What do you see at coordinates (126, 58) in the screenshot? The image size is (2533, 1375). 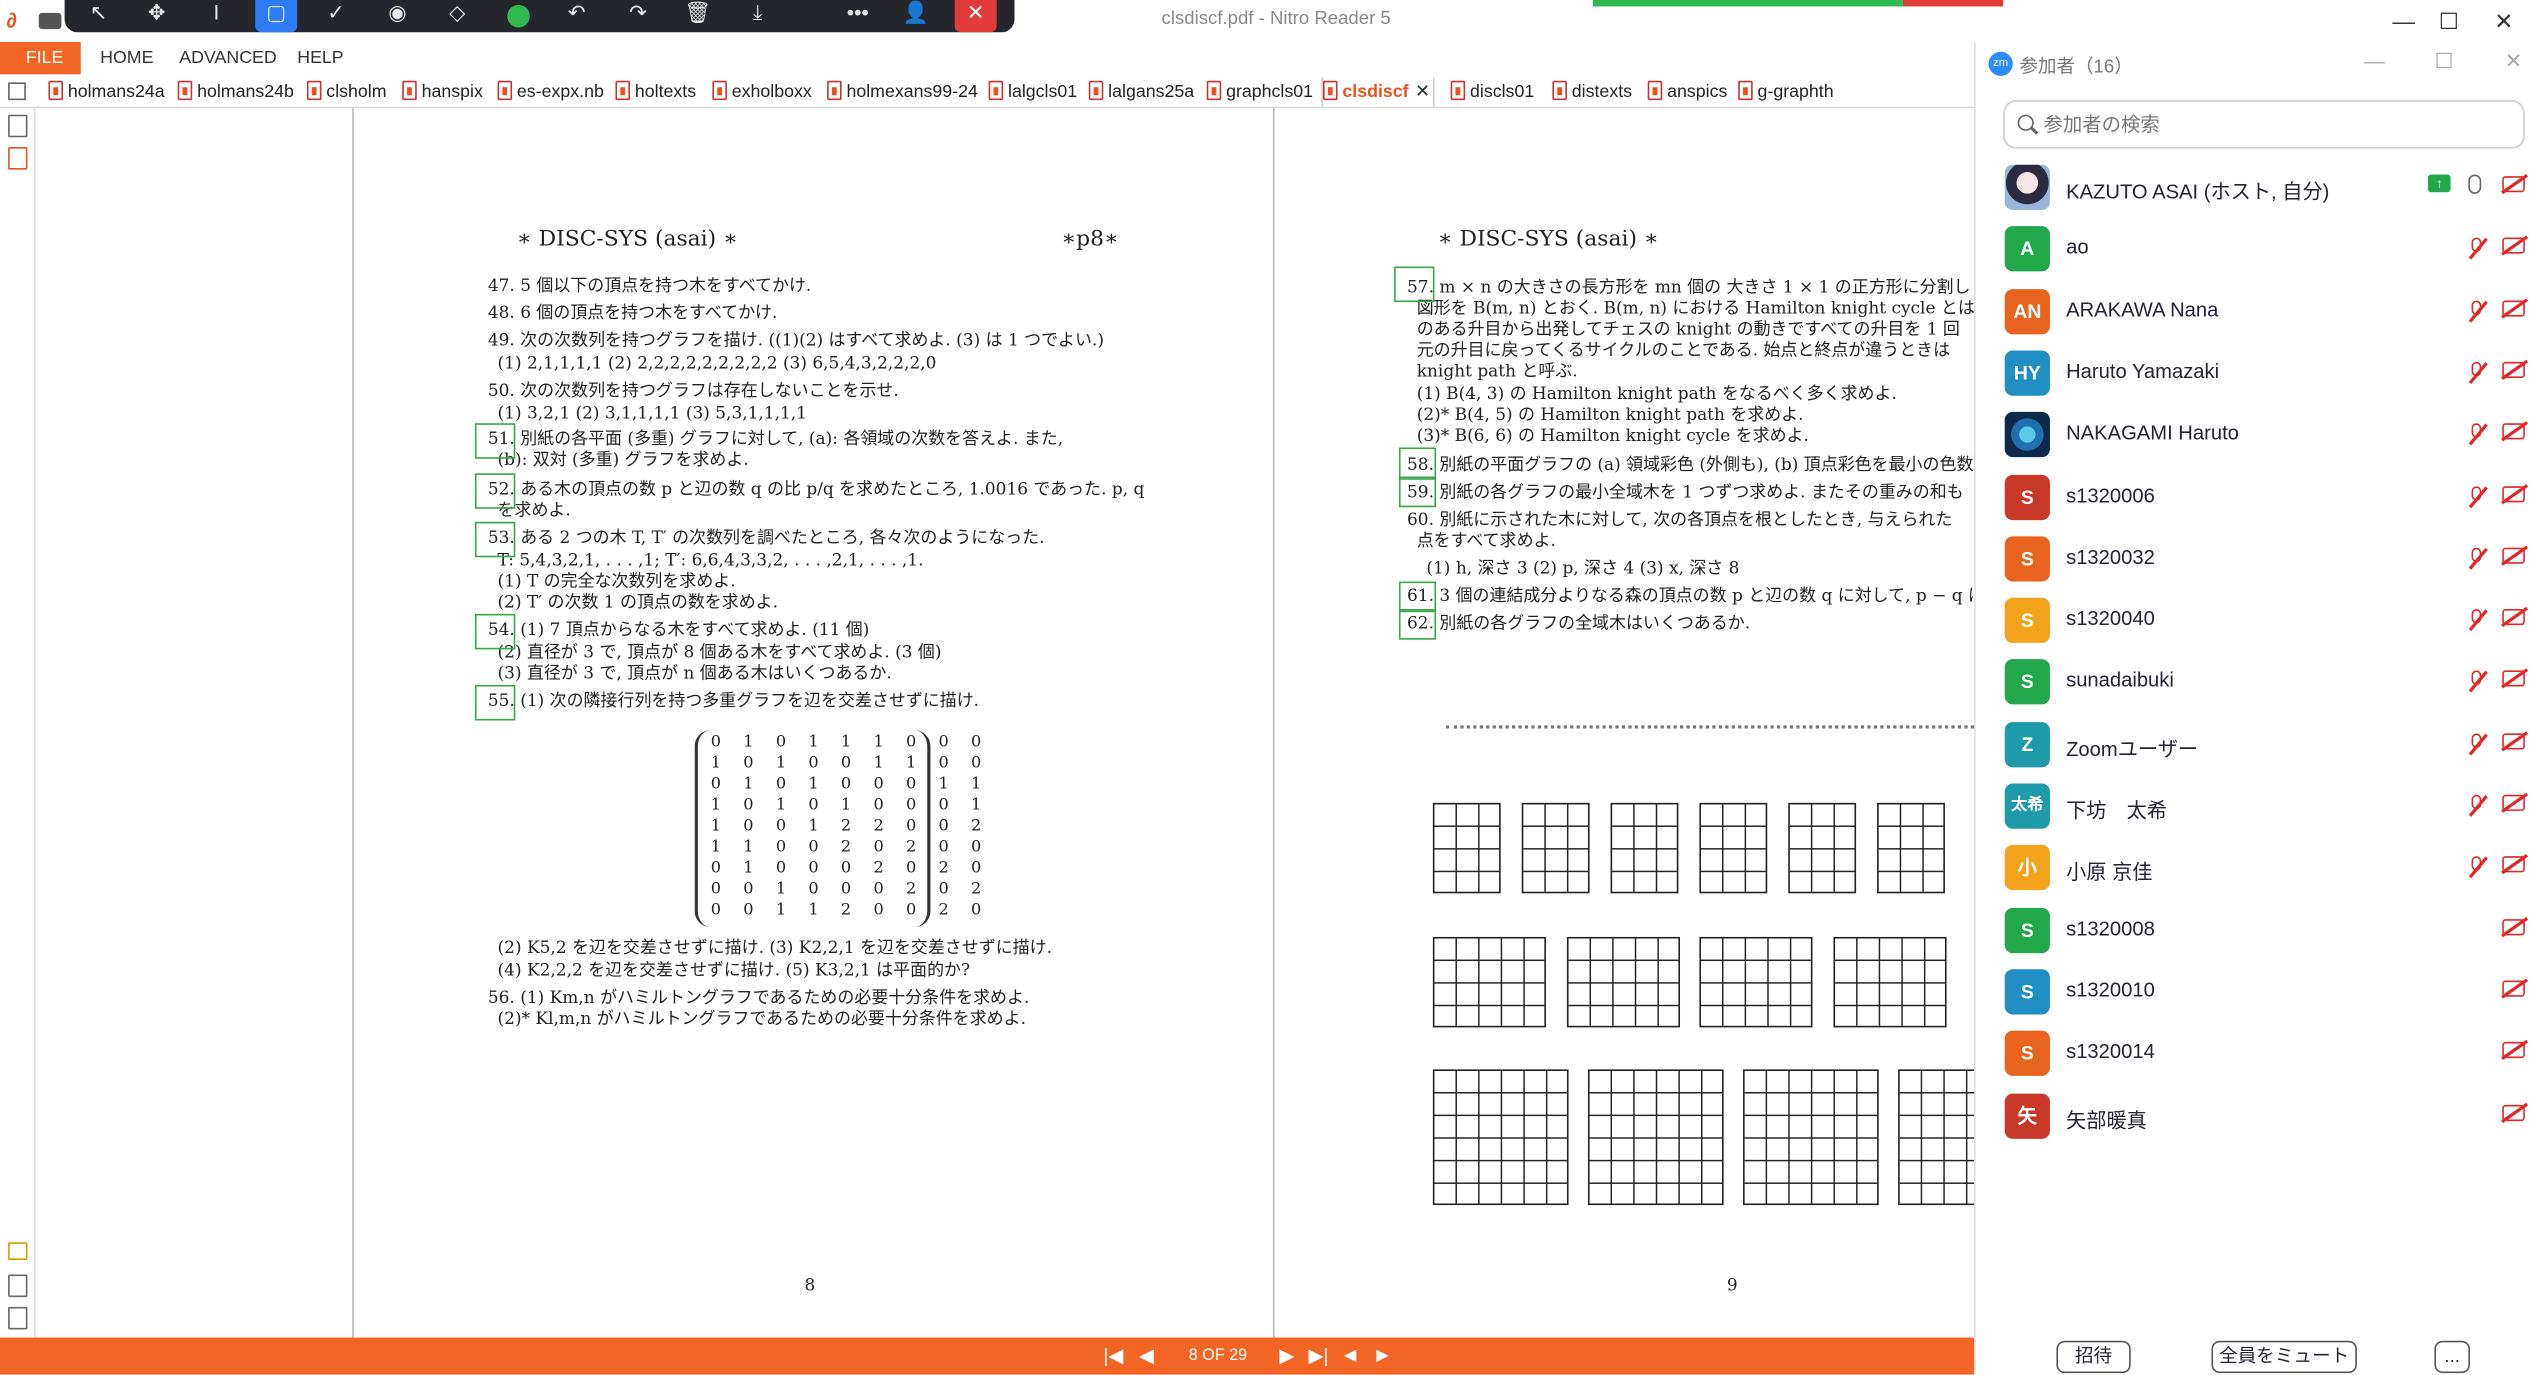 I see `menu-home: HOME` at bounding box center [126, 58].